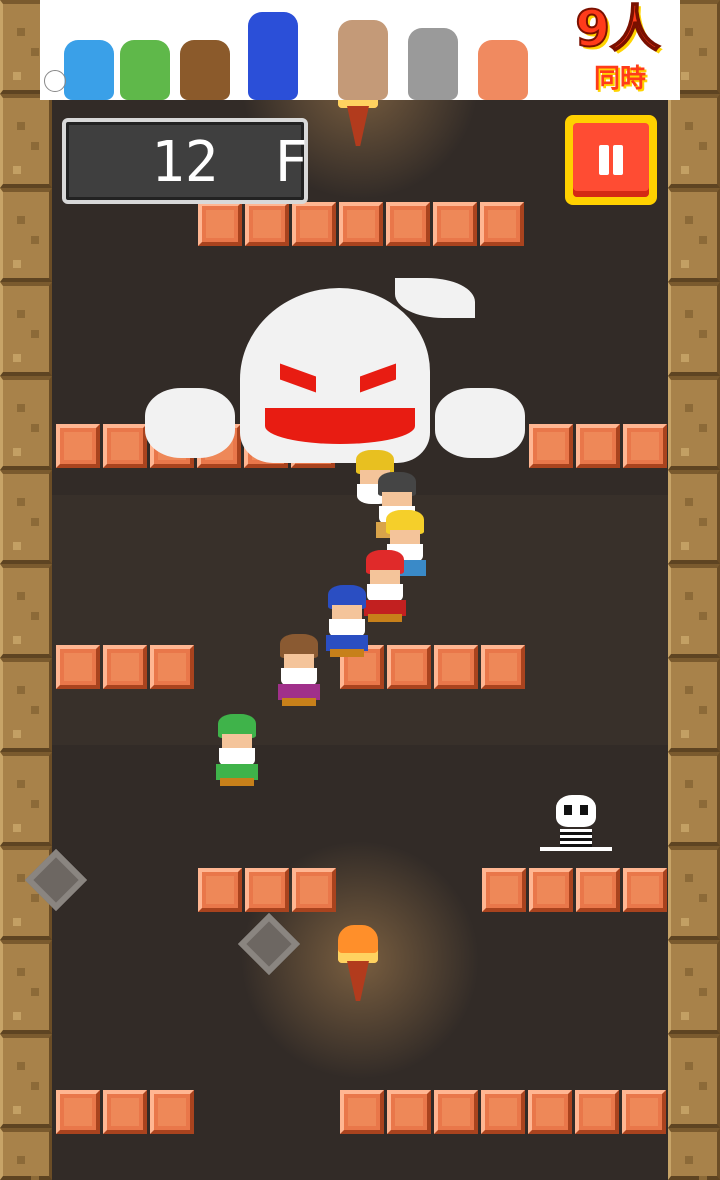  Describe the element at coordinates (291, 162) in the screenshot. I see `floor-unit: F` at that location.